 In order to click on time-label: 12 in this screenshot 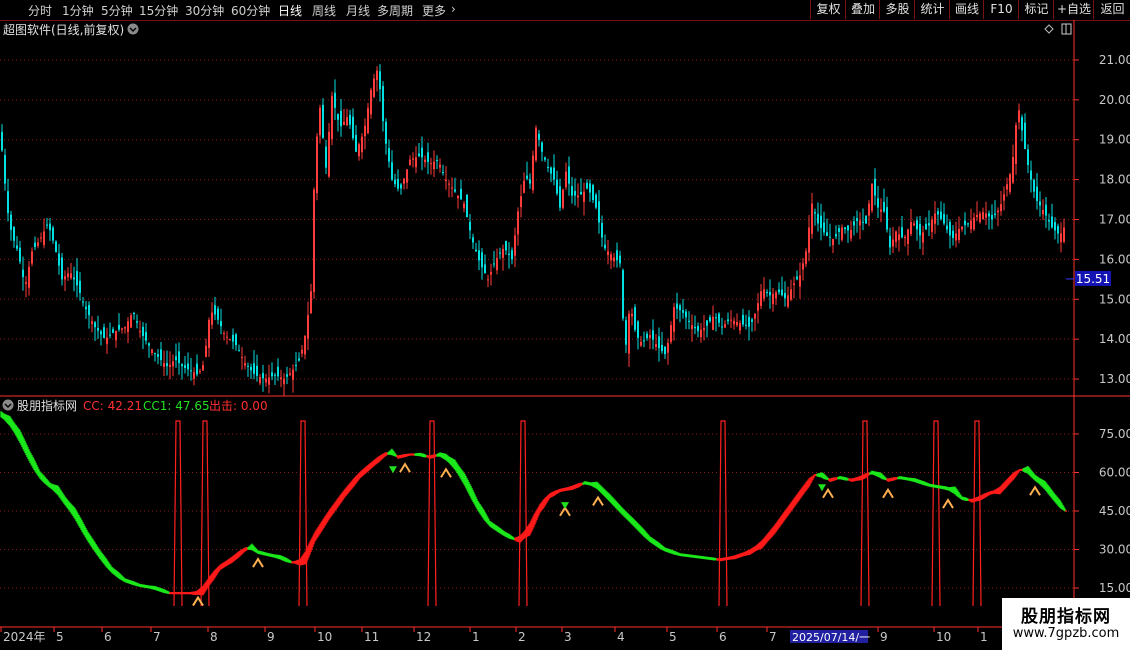, I will do `click(423, 637)`.